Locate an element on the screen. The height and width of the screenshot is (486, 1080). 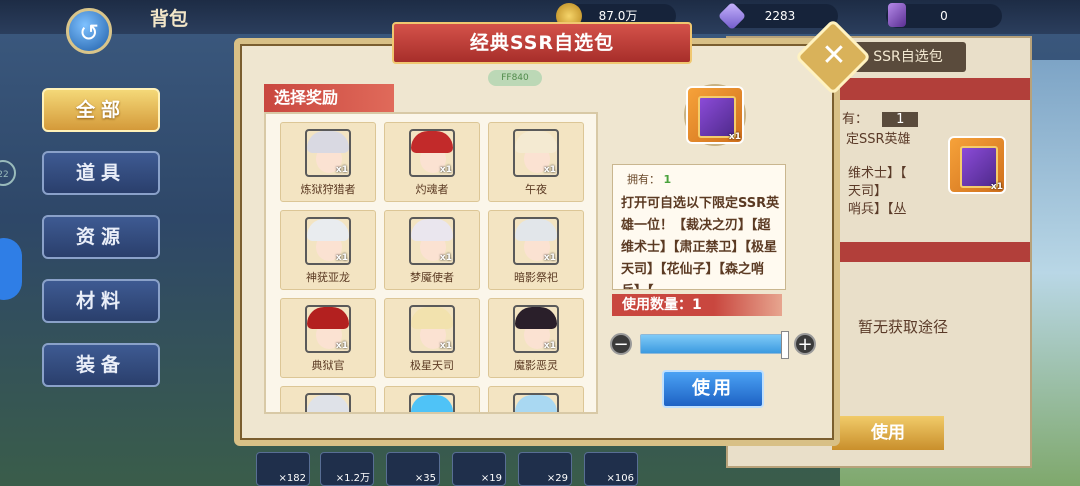
bg-item-icon: x1 is located at coordinates (977, 165).